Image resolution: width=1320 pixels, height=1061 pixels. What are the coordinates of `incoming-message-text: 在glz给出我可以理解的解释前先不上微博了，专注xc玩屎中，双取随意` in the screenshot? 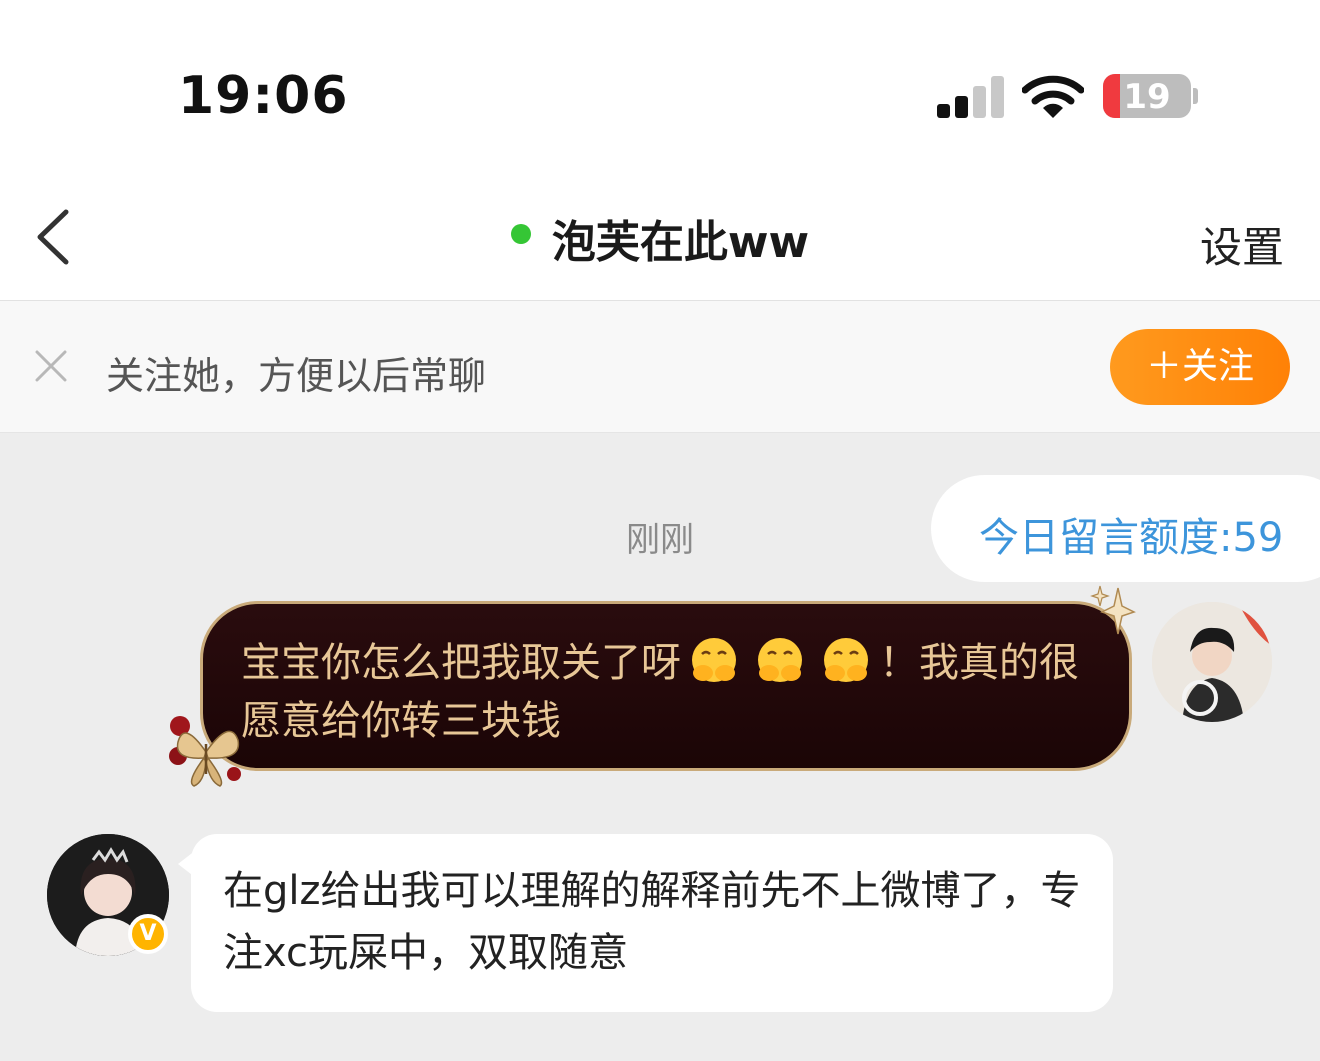 It's located at (652, 922).